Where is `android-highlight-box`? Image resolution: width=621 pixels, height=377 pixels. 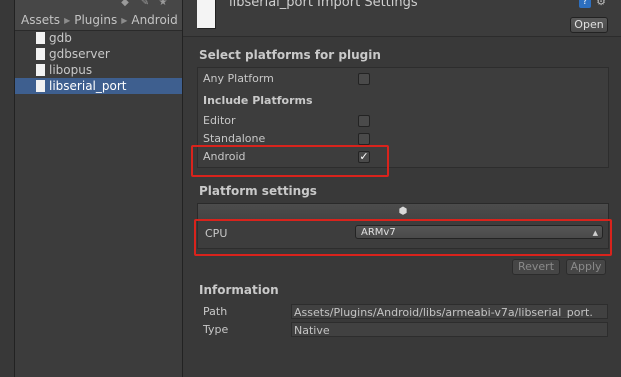
android-highlight-box is located at coordinates (290, 161).